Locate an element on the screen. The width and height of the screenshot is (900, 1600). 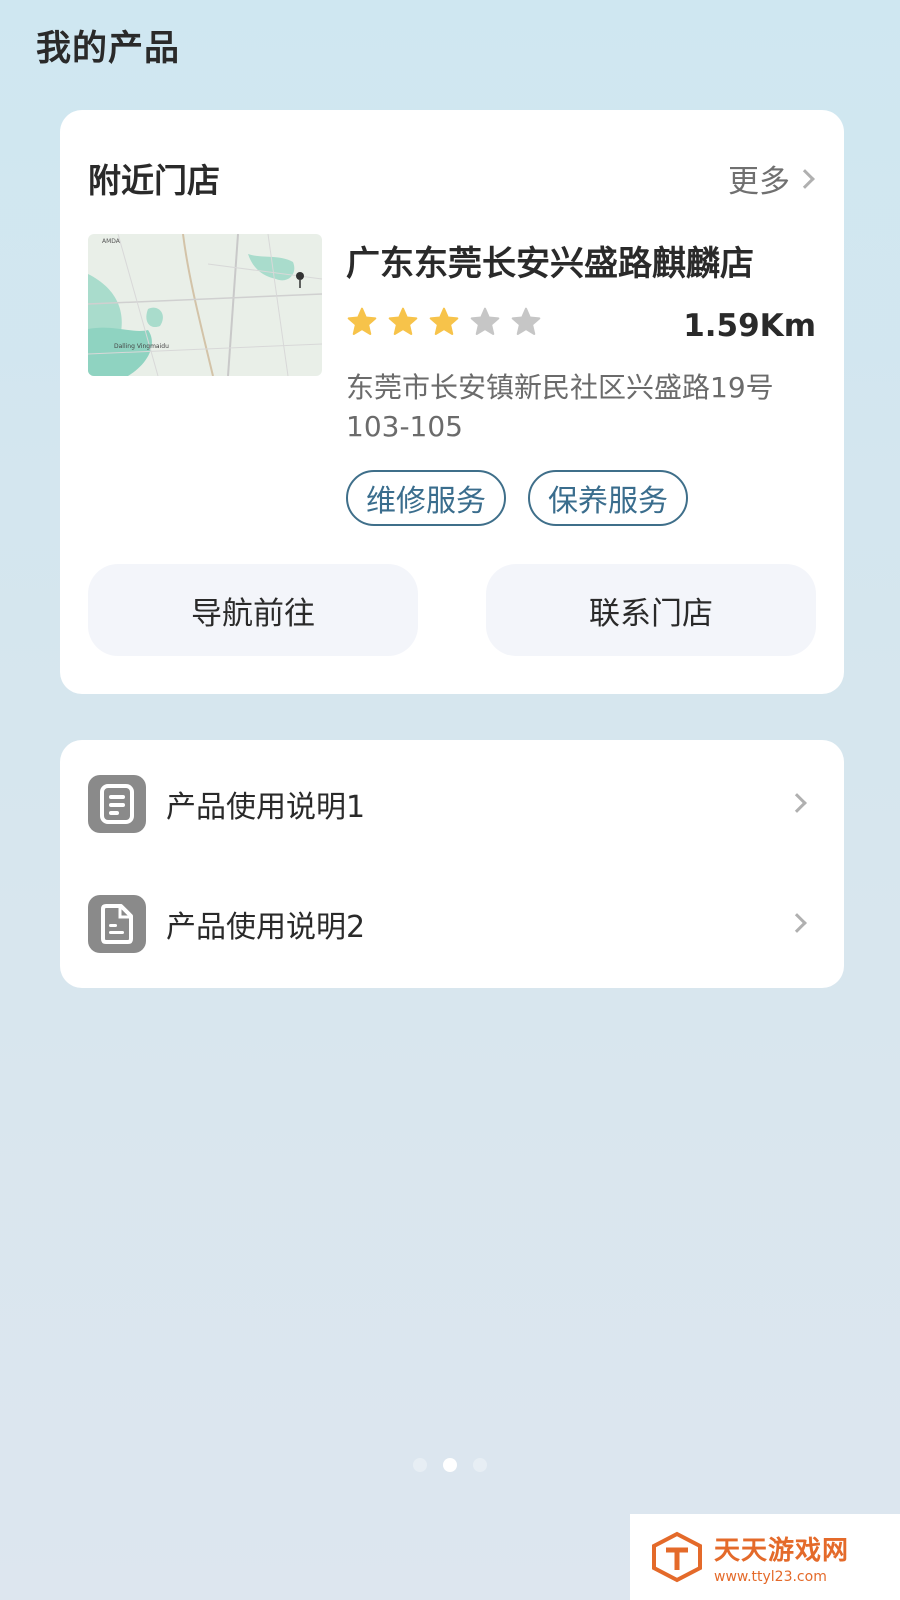
watermark-logo-icon is located at coordinates (677, 1557).